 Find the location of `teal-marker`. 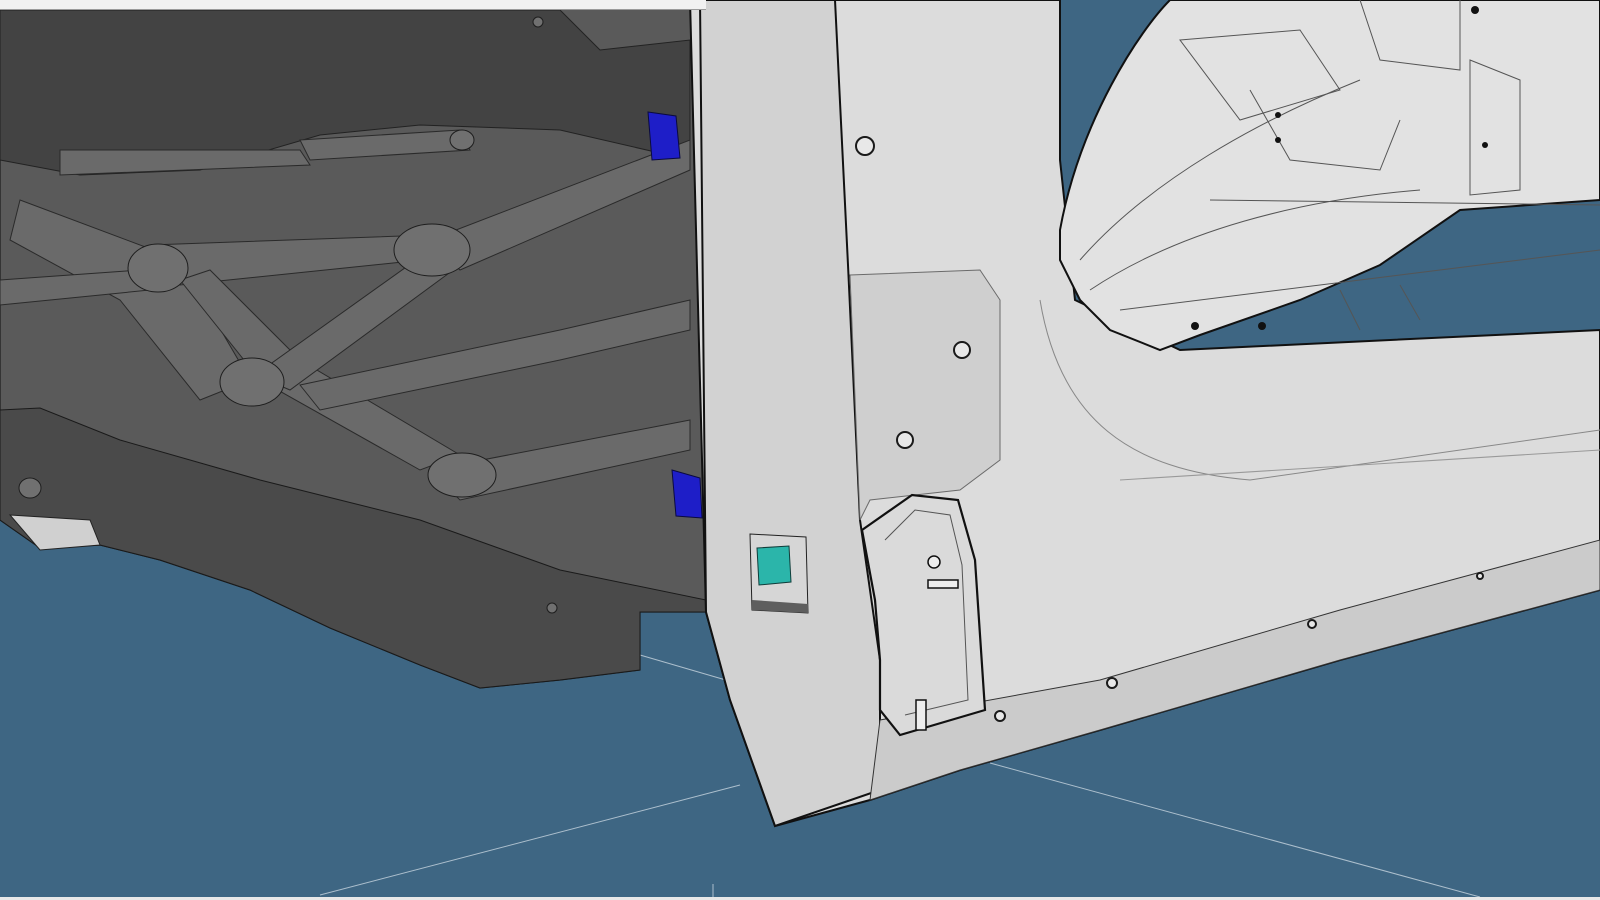

teal-marker is located at coordinates (779, 573).